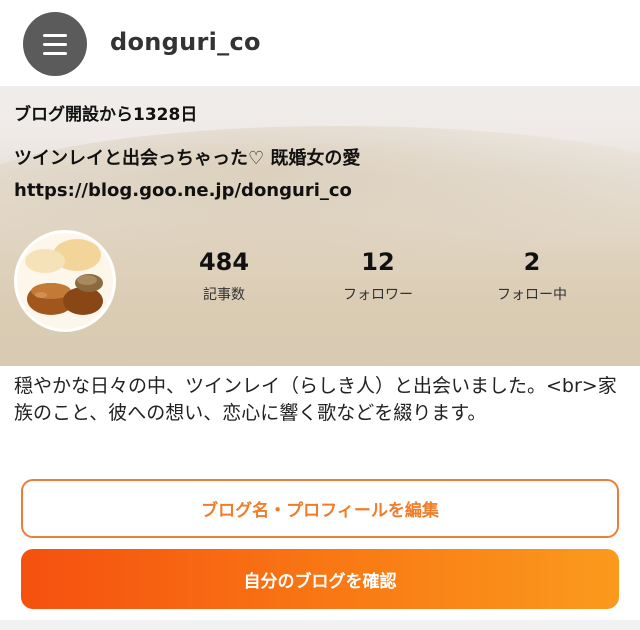 This screenshot has height=630, width=640. Describe the element at coordinates (224, 295) in the screenshot. I see `stat-label: 記事数` at that location.